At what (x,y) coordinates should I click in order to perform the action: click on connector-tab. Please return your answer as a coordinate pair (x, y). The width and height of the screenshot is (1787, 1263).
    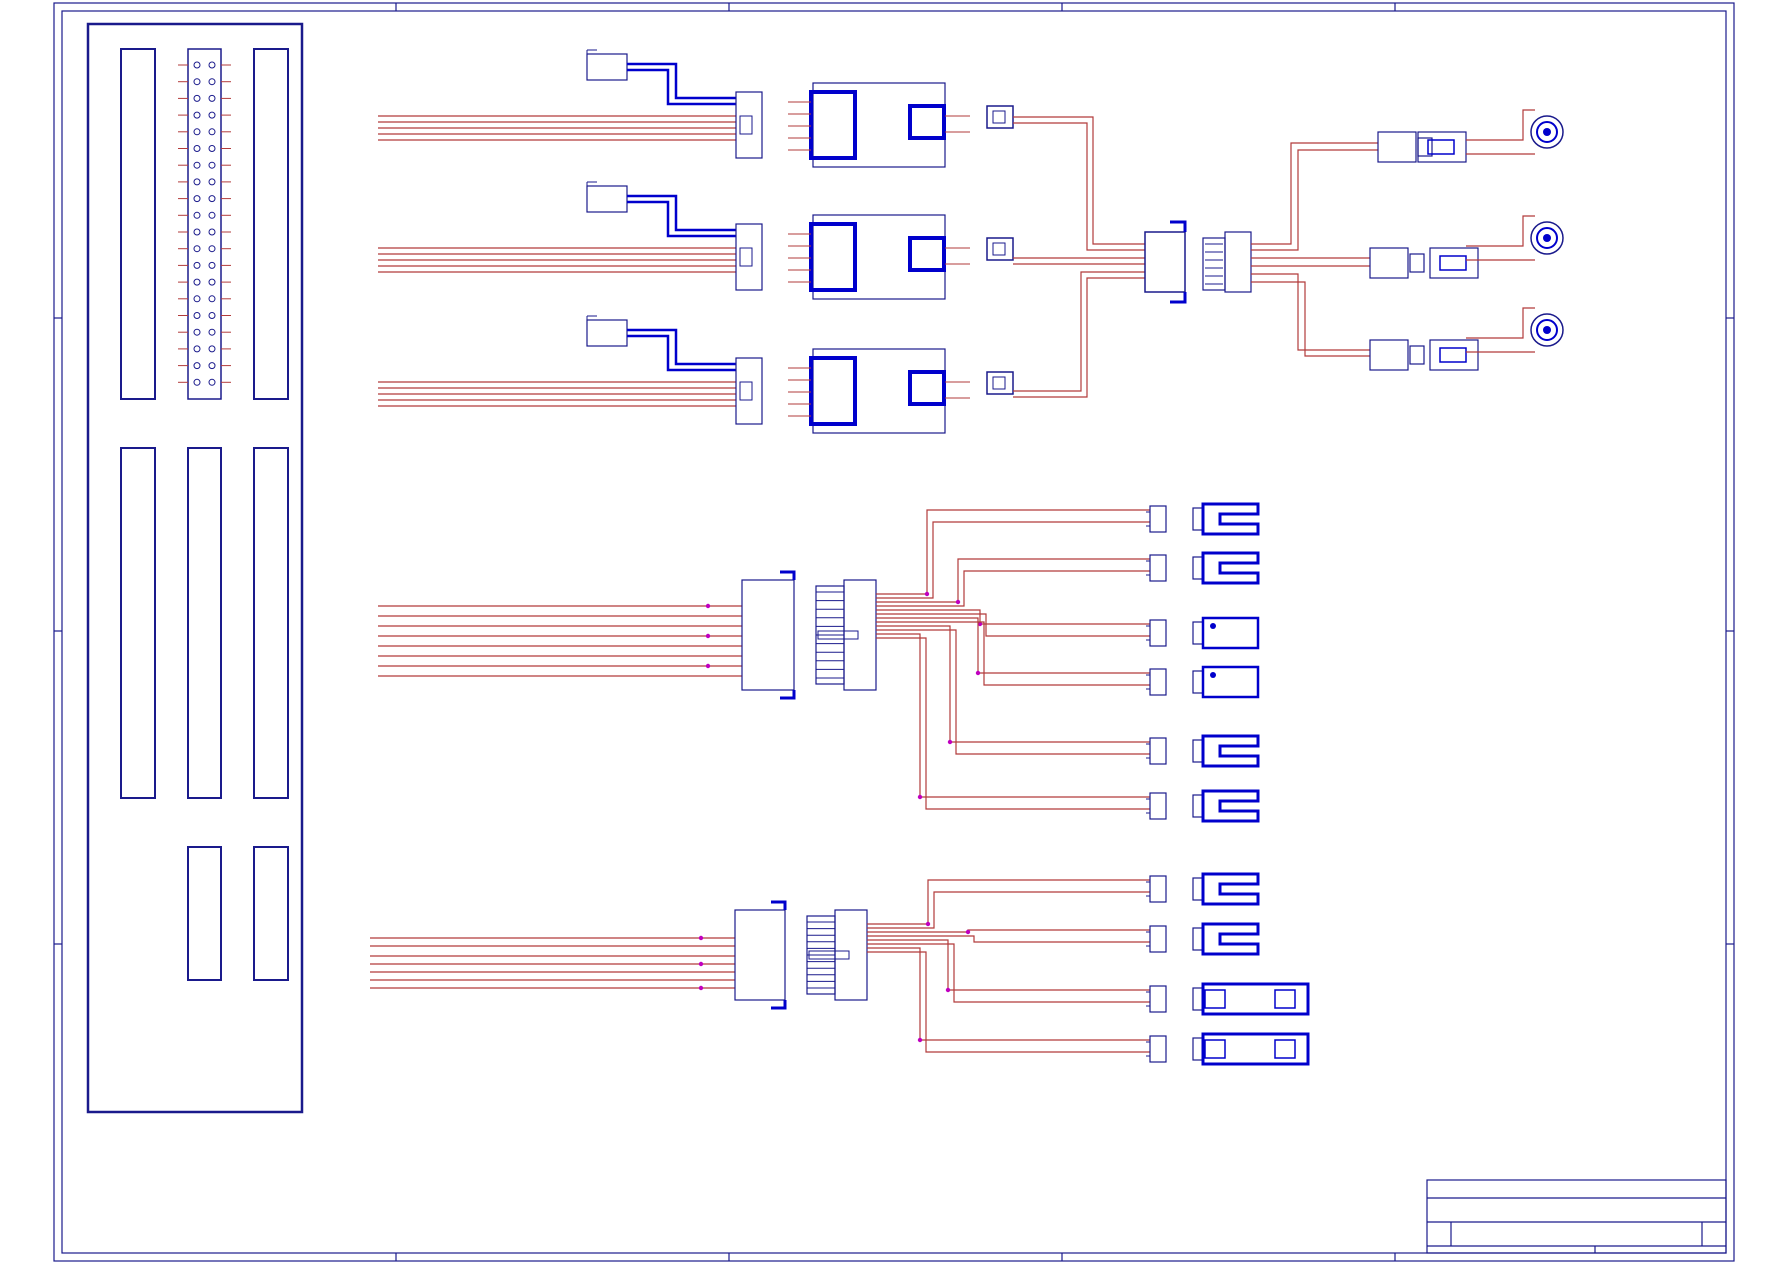
    Looking at the image, I should click on (1417, 263).